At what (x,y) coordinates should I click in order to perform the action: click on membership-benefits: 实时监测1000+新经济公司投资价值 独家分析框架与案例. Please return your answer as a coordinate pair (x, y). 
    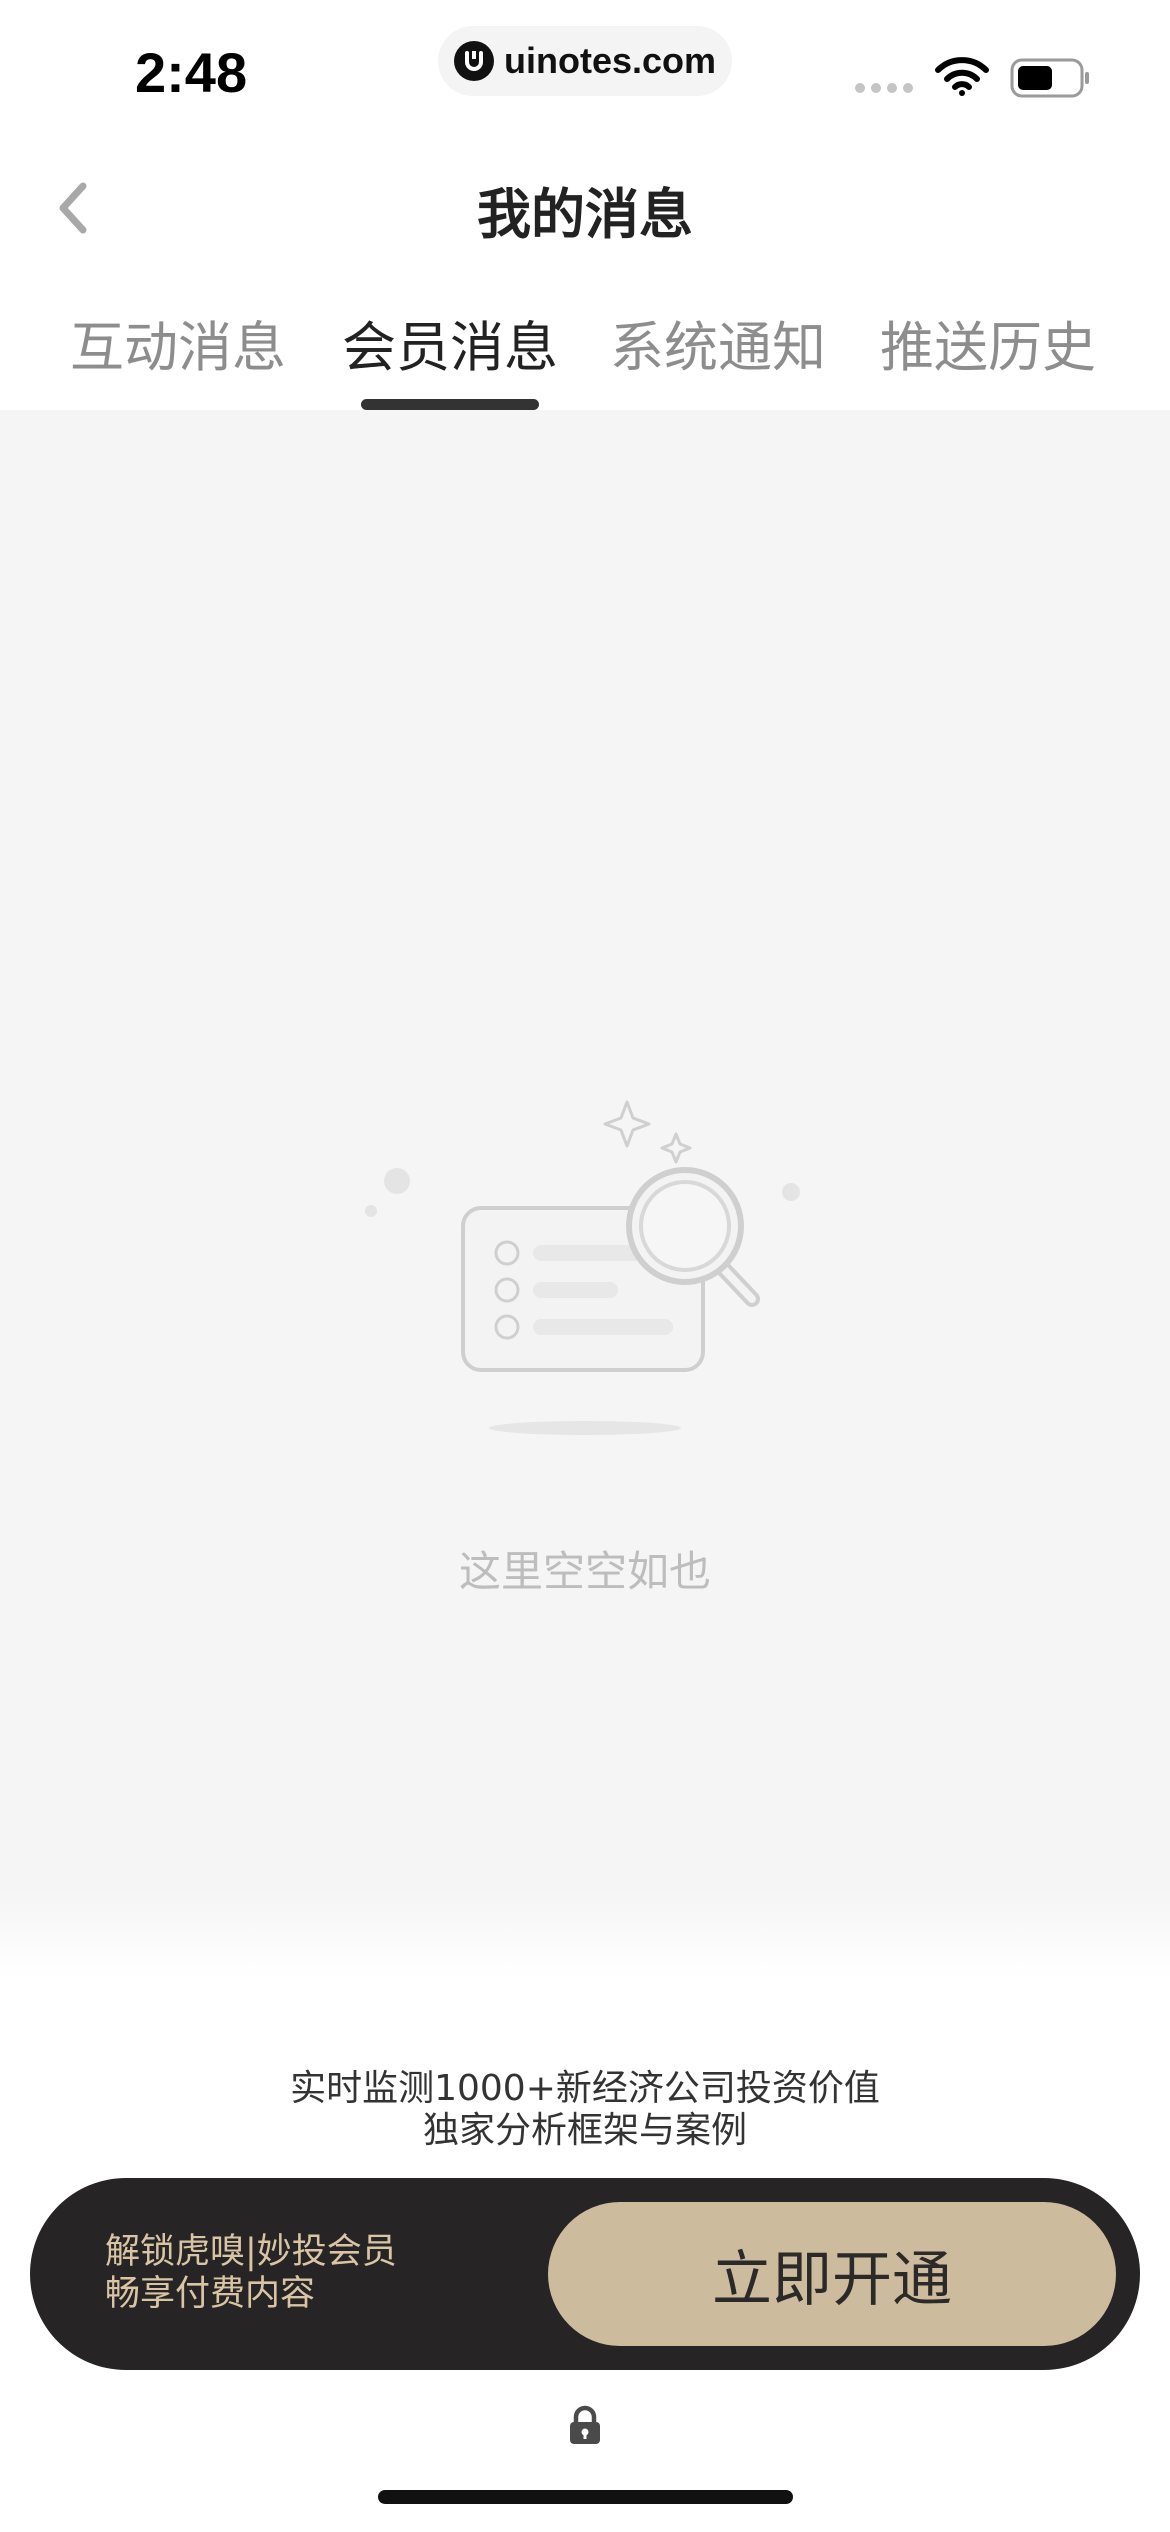
    Looking at the image, I should click on (585, 2110).